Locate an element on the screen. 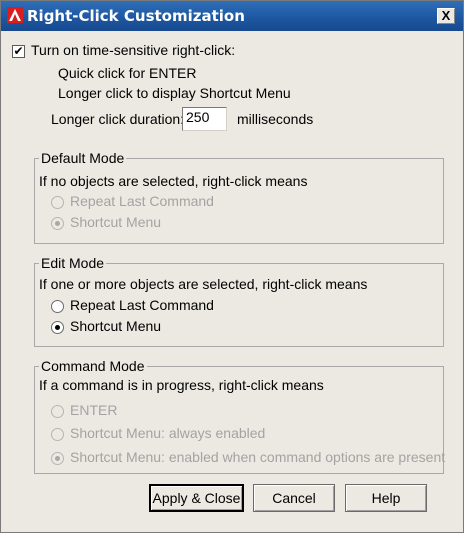 This screenshot has height=533, width=464. apply-close-button: Apply & Close is located at coordinates (196, 498).